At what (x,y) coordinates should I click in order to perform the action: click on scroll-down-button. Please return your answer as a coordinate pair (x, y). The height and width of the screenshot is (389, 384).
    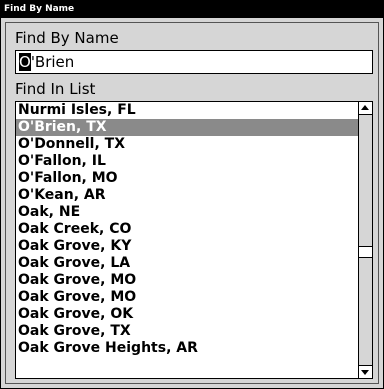
    Looking at the image, I should click on (365, 371).